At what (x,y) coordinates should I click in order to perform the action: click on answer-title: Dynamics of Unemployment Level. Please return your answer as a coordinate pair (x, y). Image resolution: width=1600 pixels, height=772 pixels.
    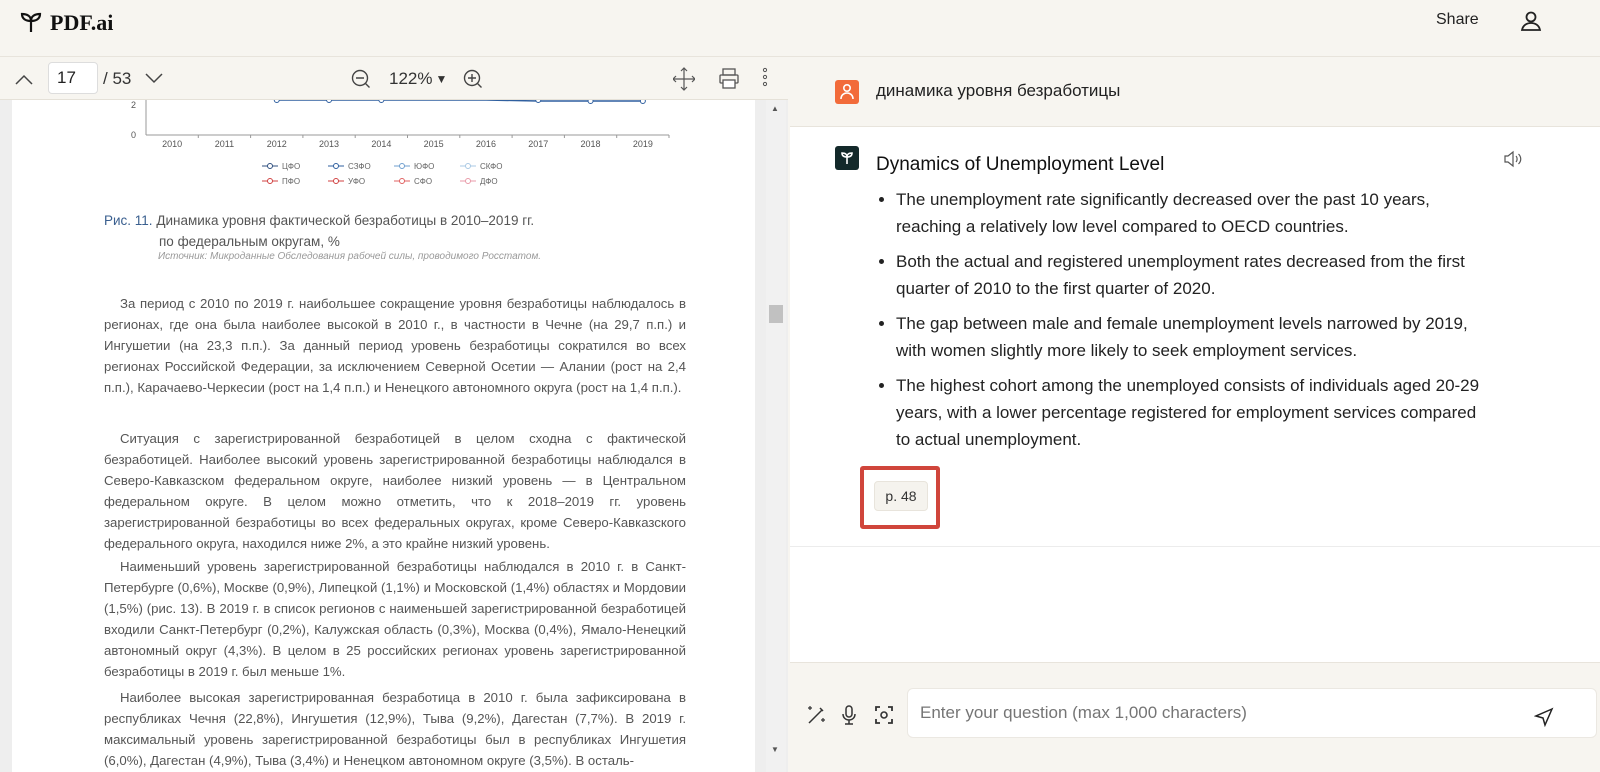
    Looking at the image, I should click on (1020, 164).